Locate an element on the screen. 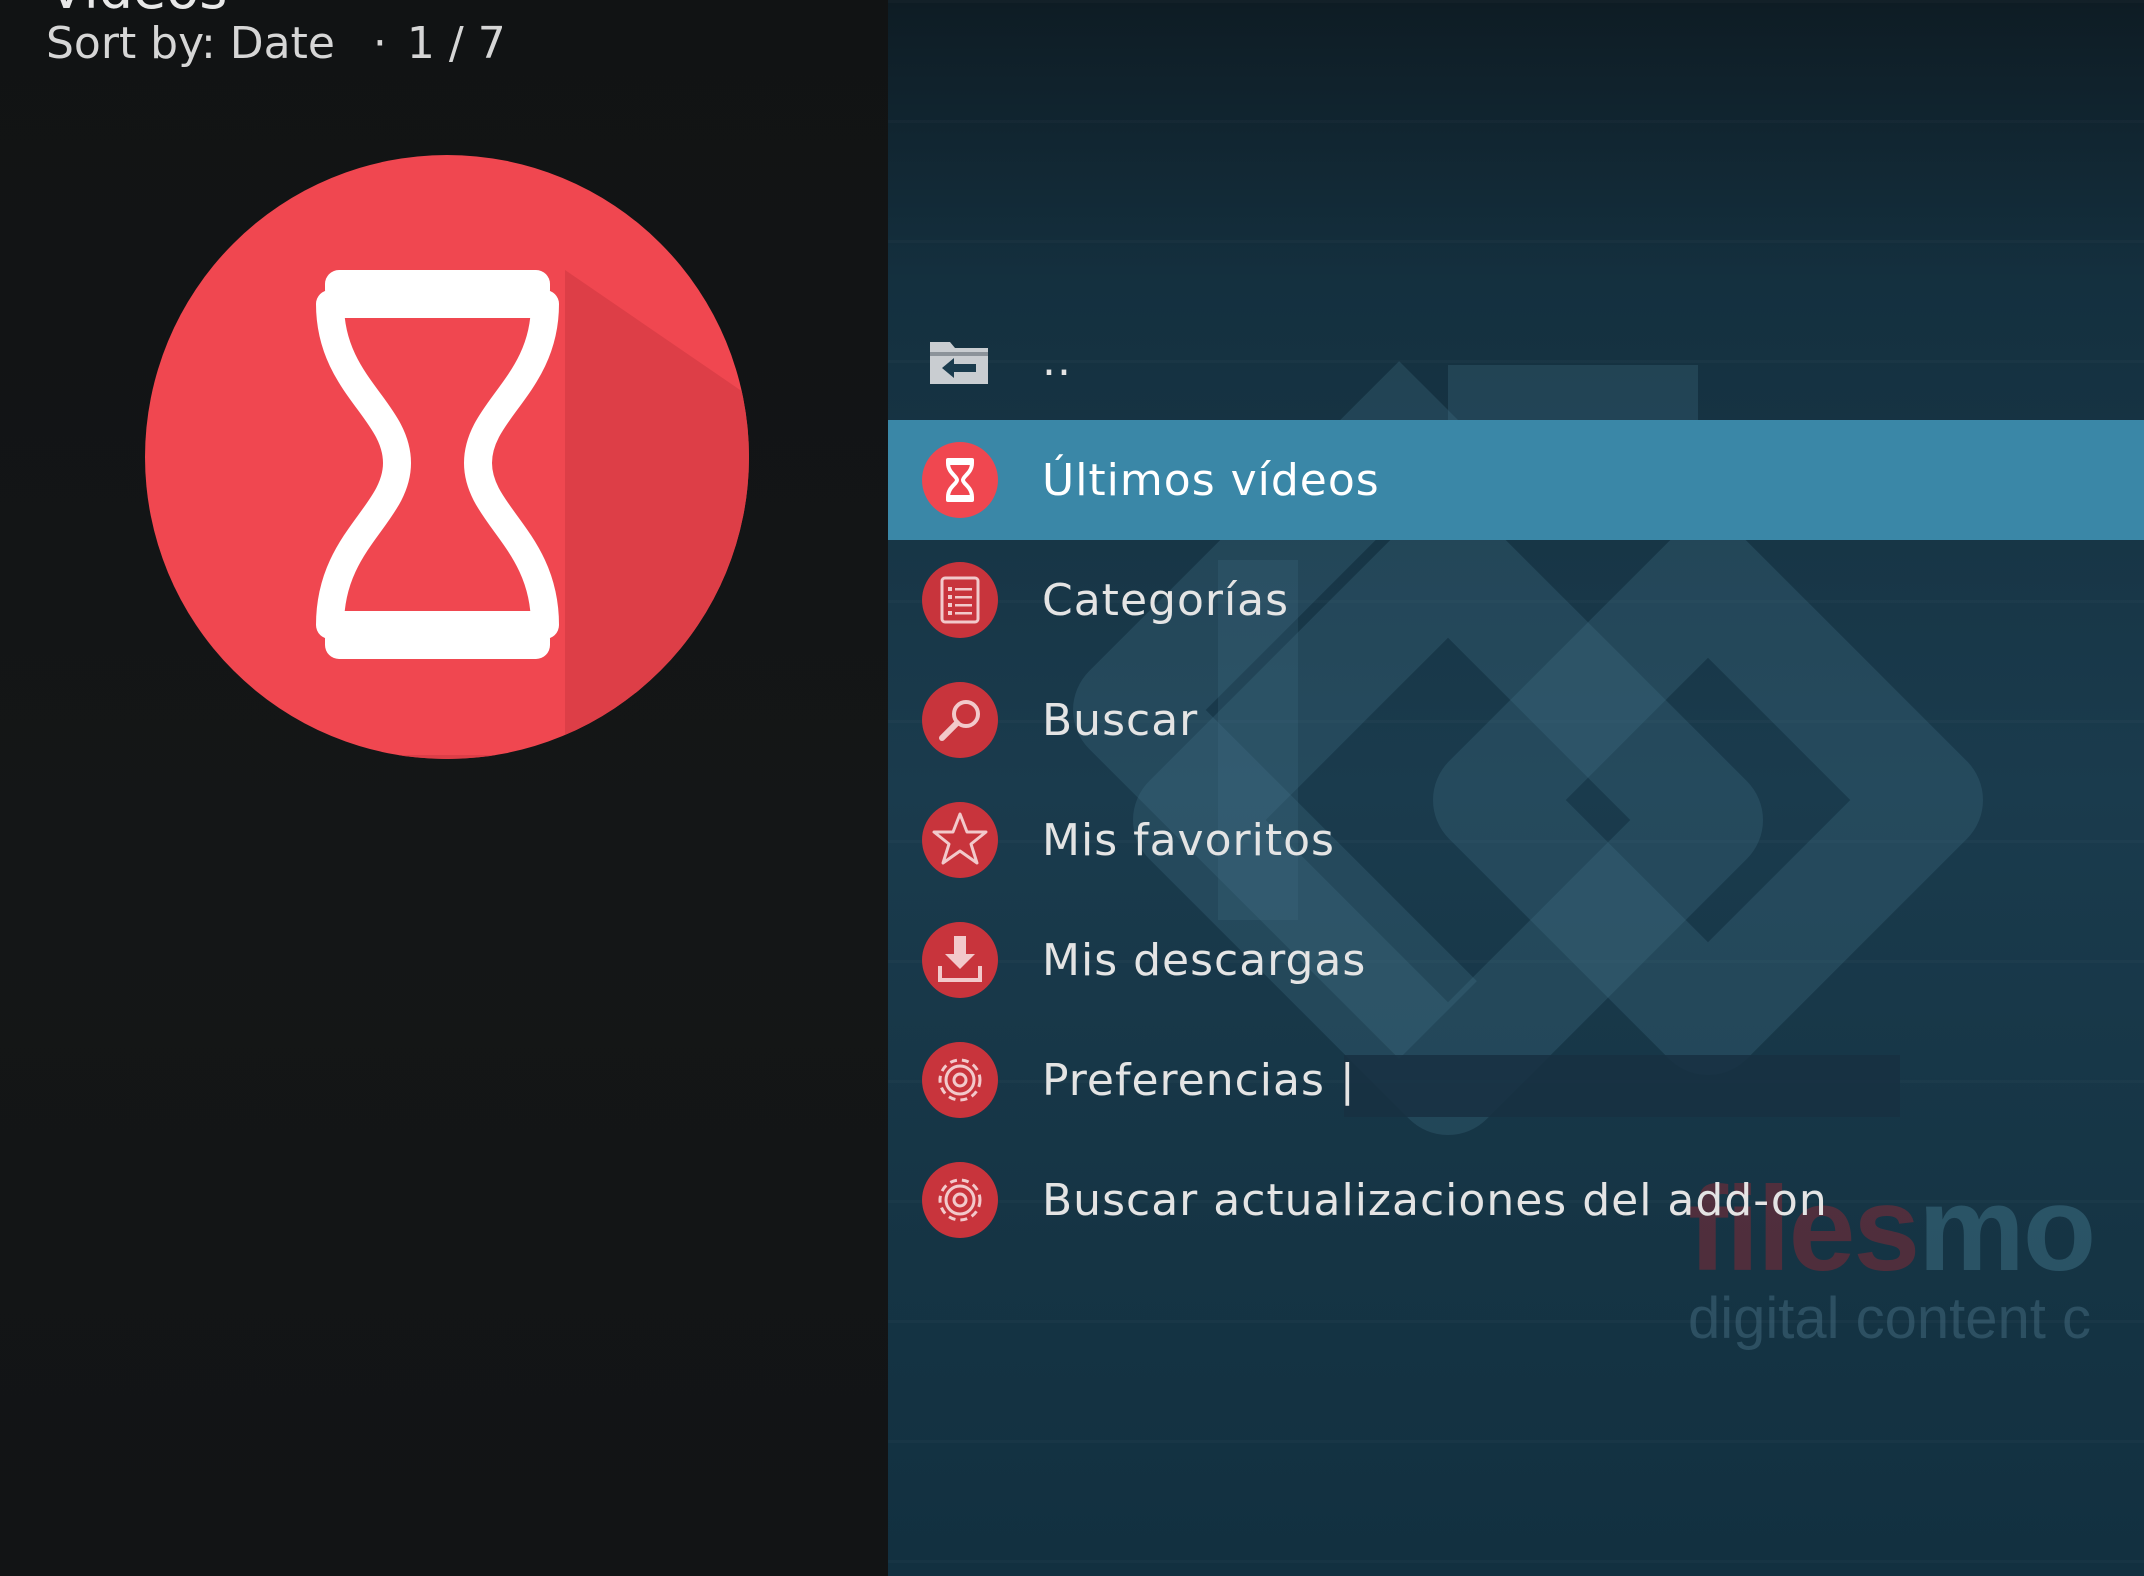  list-item-parent-folder: .. is located at coordinates (1516, 360).